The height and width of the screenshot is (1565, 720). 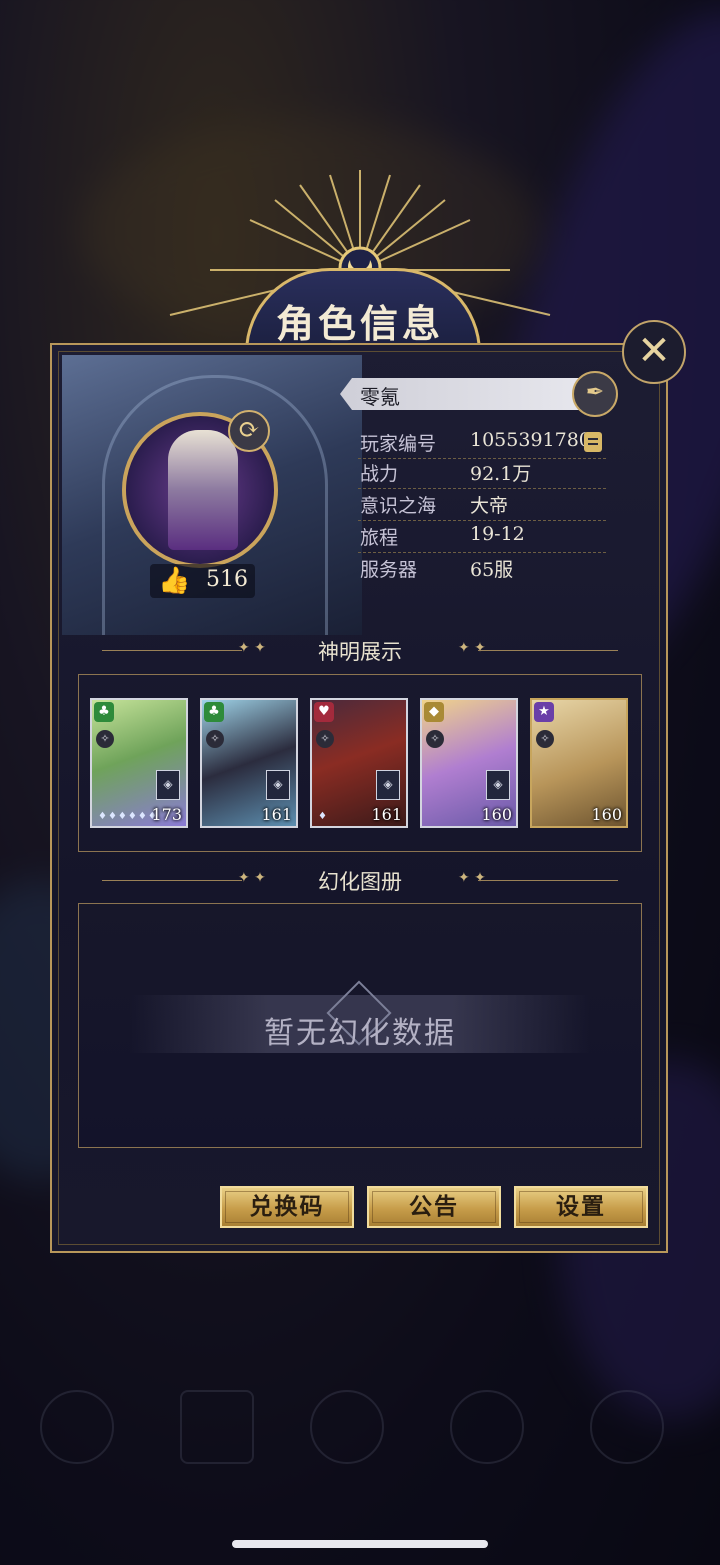 I want to click on thumbs-up-icon: 👍, so click(x=174, y=581).